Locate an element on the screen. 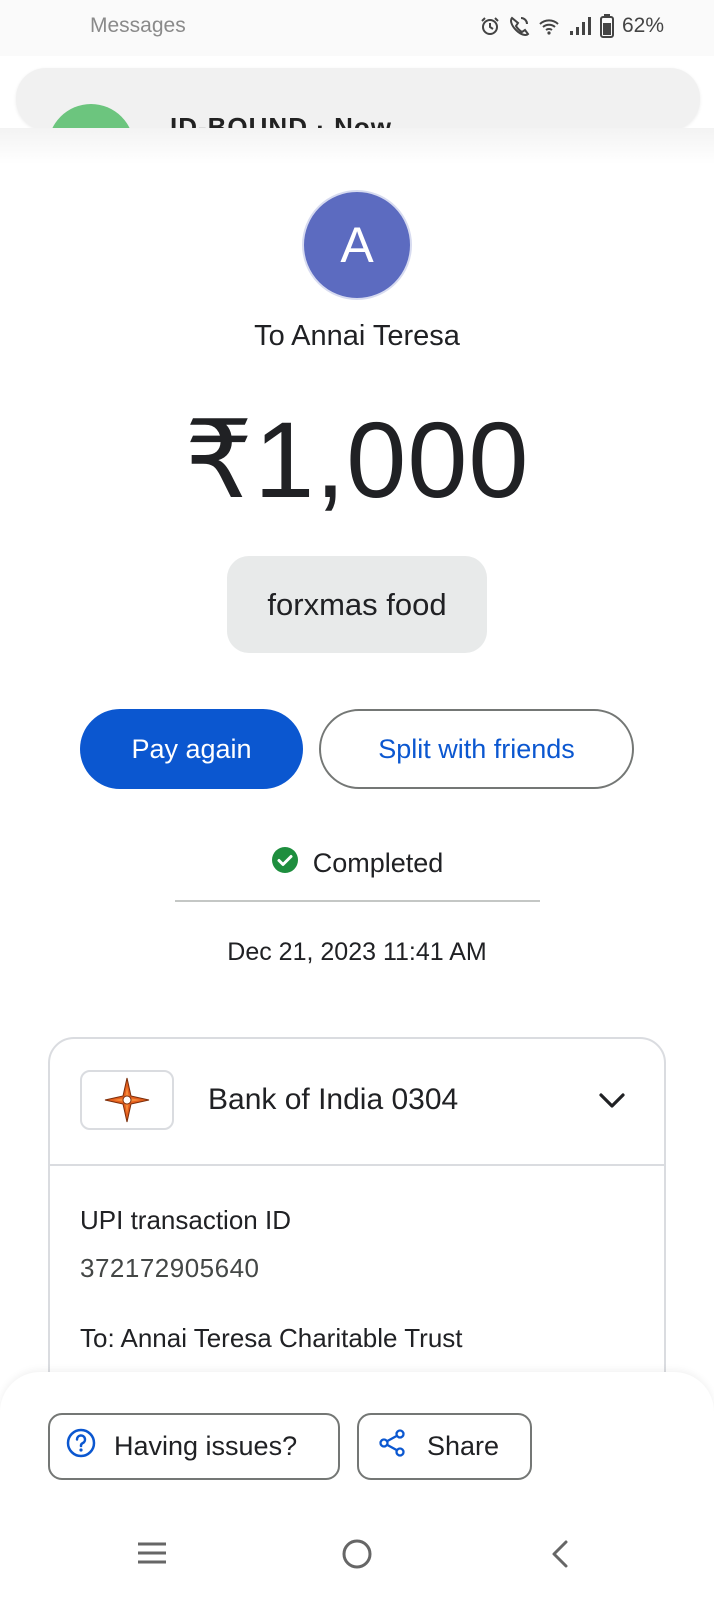  bank-star-icon is located at coordinates (127, 1100).